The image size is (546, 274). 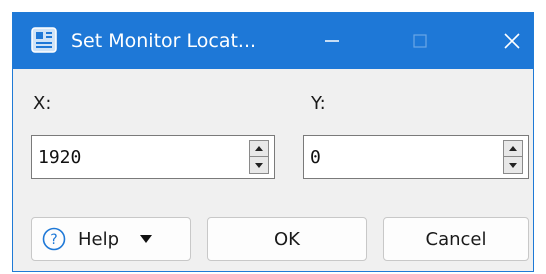 I want to click on cancel-button: Cancel, so click(x=456, y=239).